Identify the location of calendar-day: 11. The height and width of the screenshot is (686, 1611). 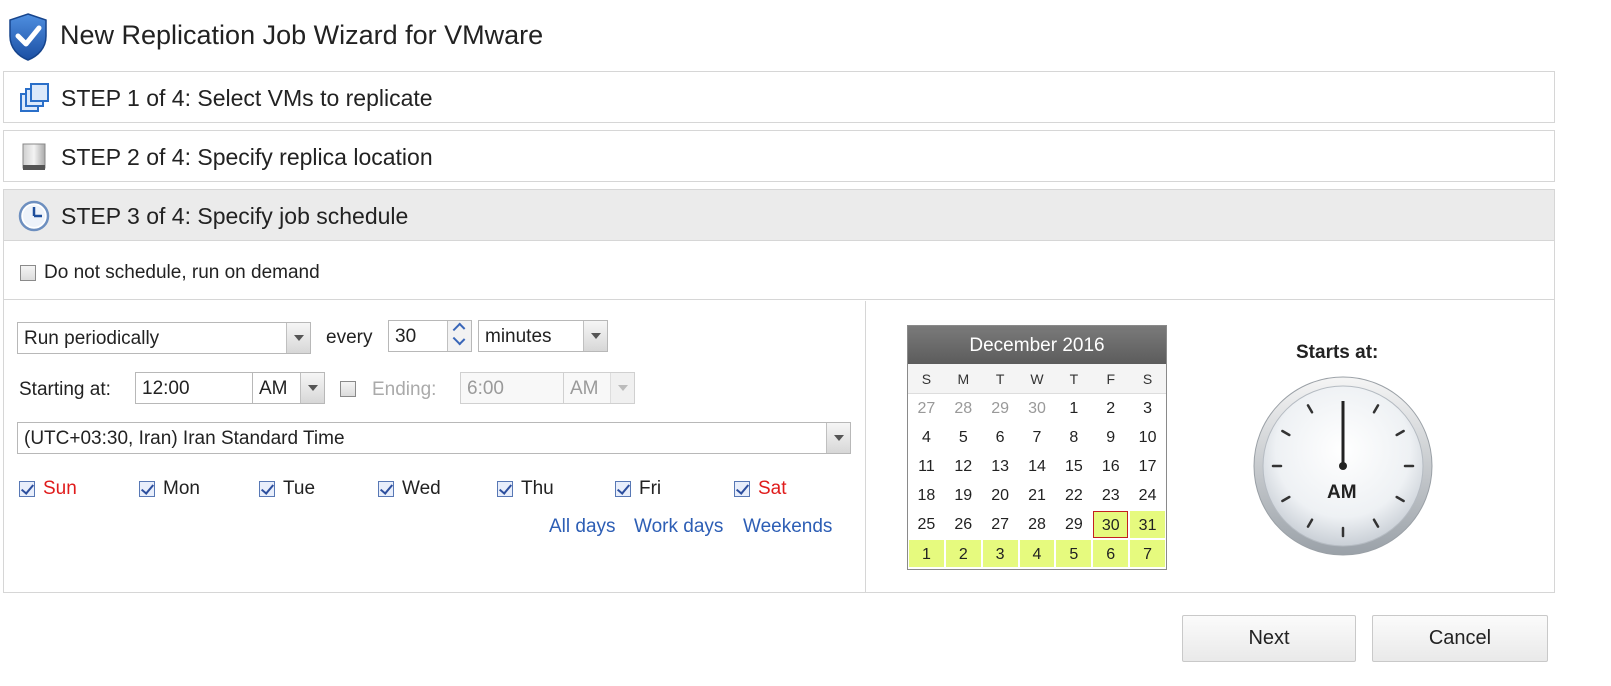
(926, 466).